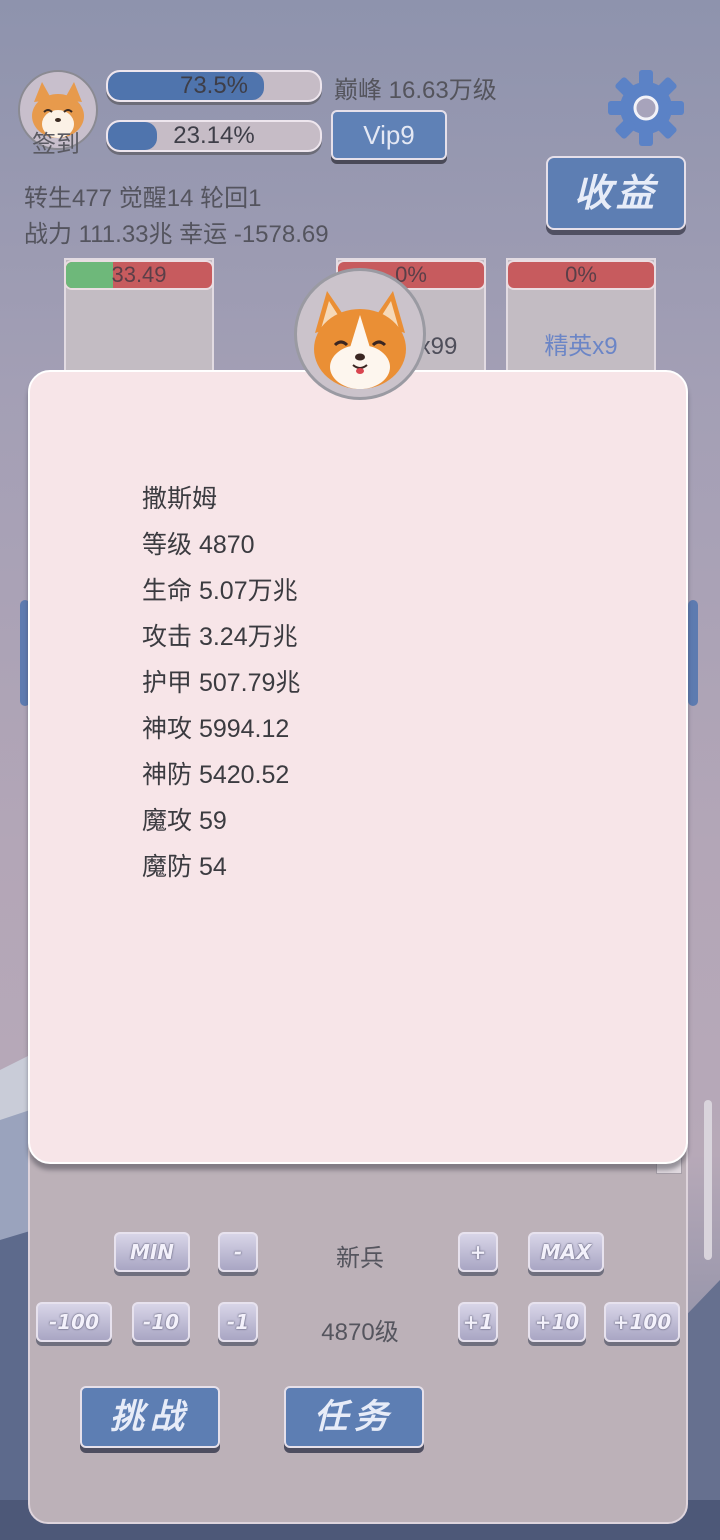 The width and height of the screenshot is (720, 1540). What do you see at coordinates (216, 729) in the screenshot?
I see `divine-attack-line: 神攻 5994.12` at bounding box center [216, 729].